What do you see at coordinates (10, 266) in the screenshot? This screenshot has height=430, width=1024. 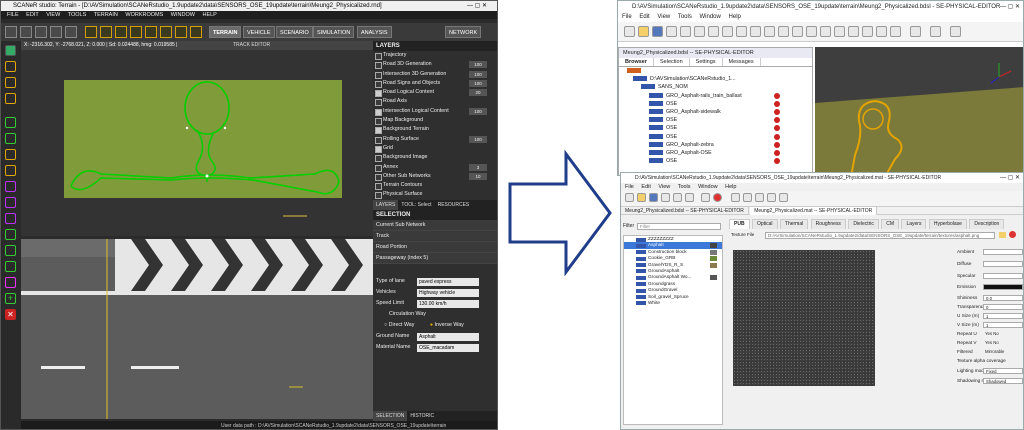 I see `lane-tool-icon` at bounding box center [10, 266].